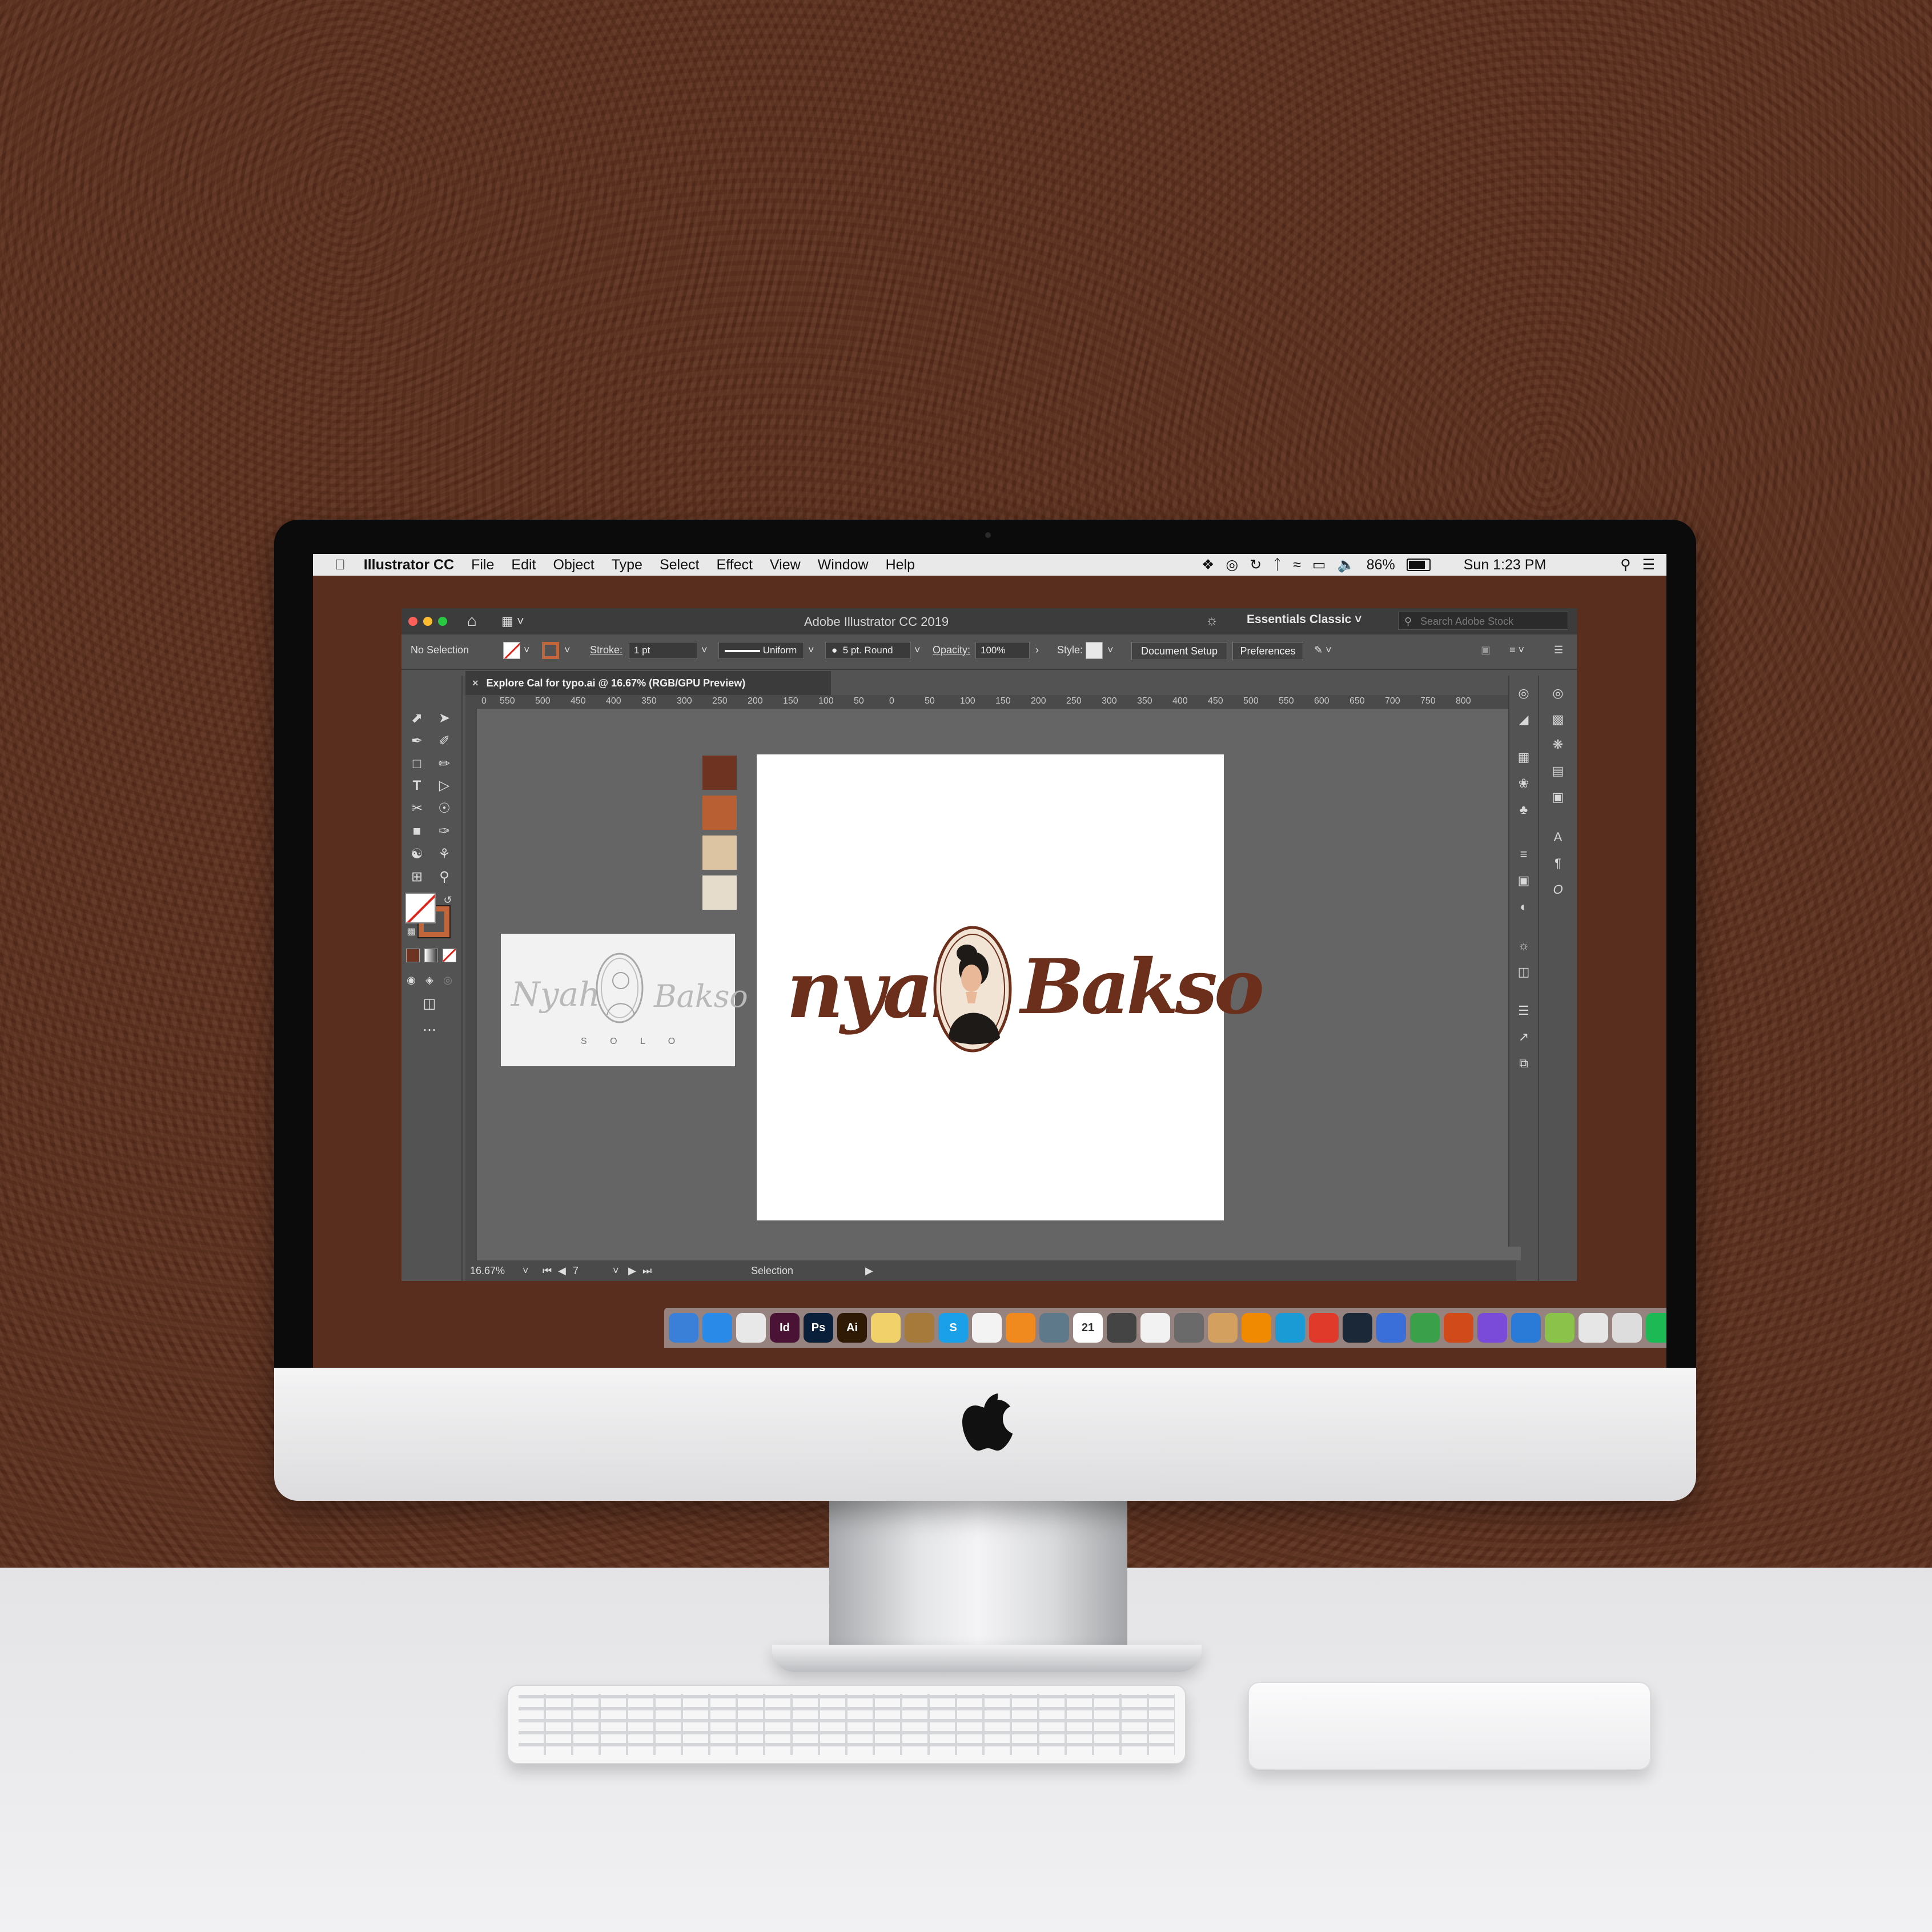  I want to click on draw-behind-icon: ◈, so click(429, 980).